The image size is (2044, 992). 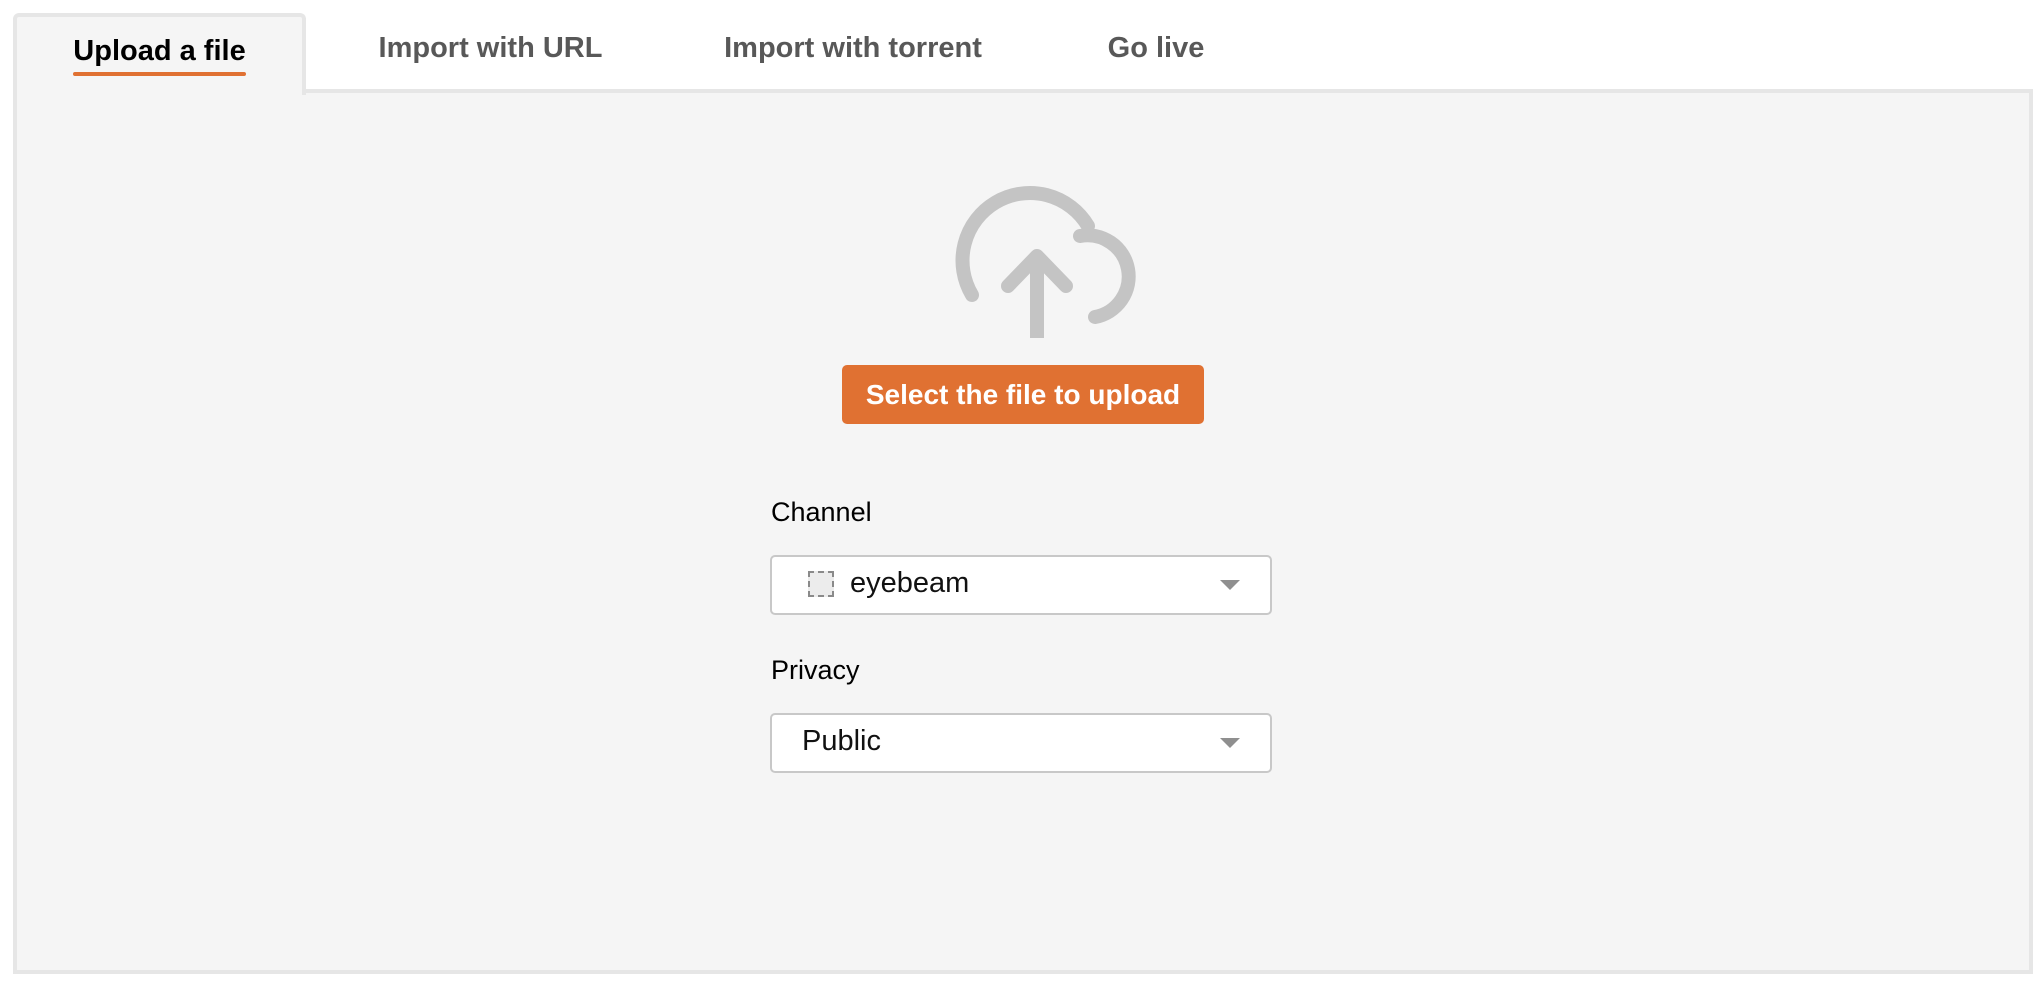 I want to click on channel-selected-value: eyebeam, so click(x=910, y=583).